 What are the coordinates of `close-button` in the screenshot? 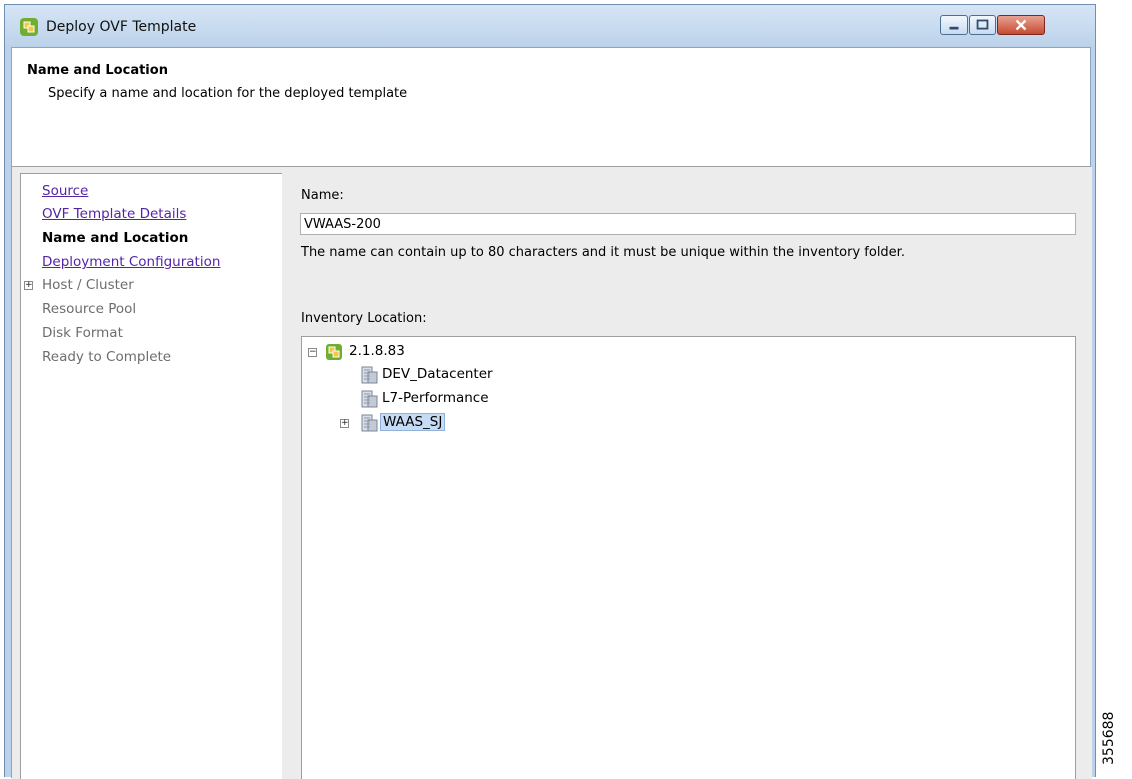 It's located at (1021, 25).